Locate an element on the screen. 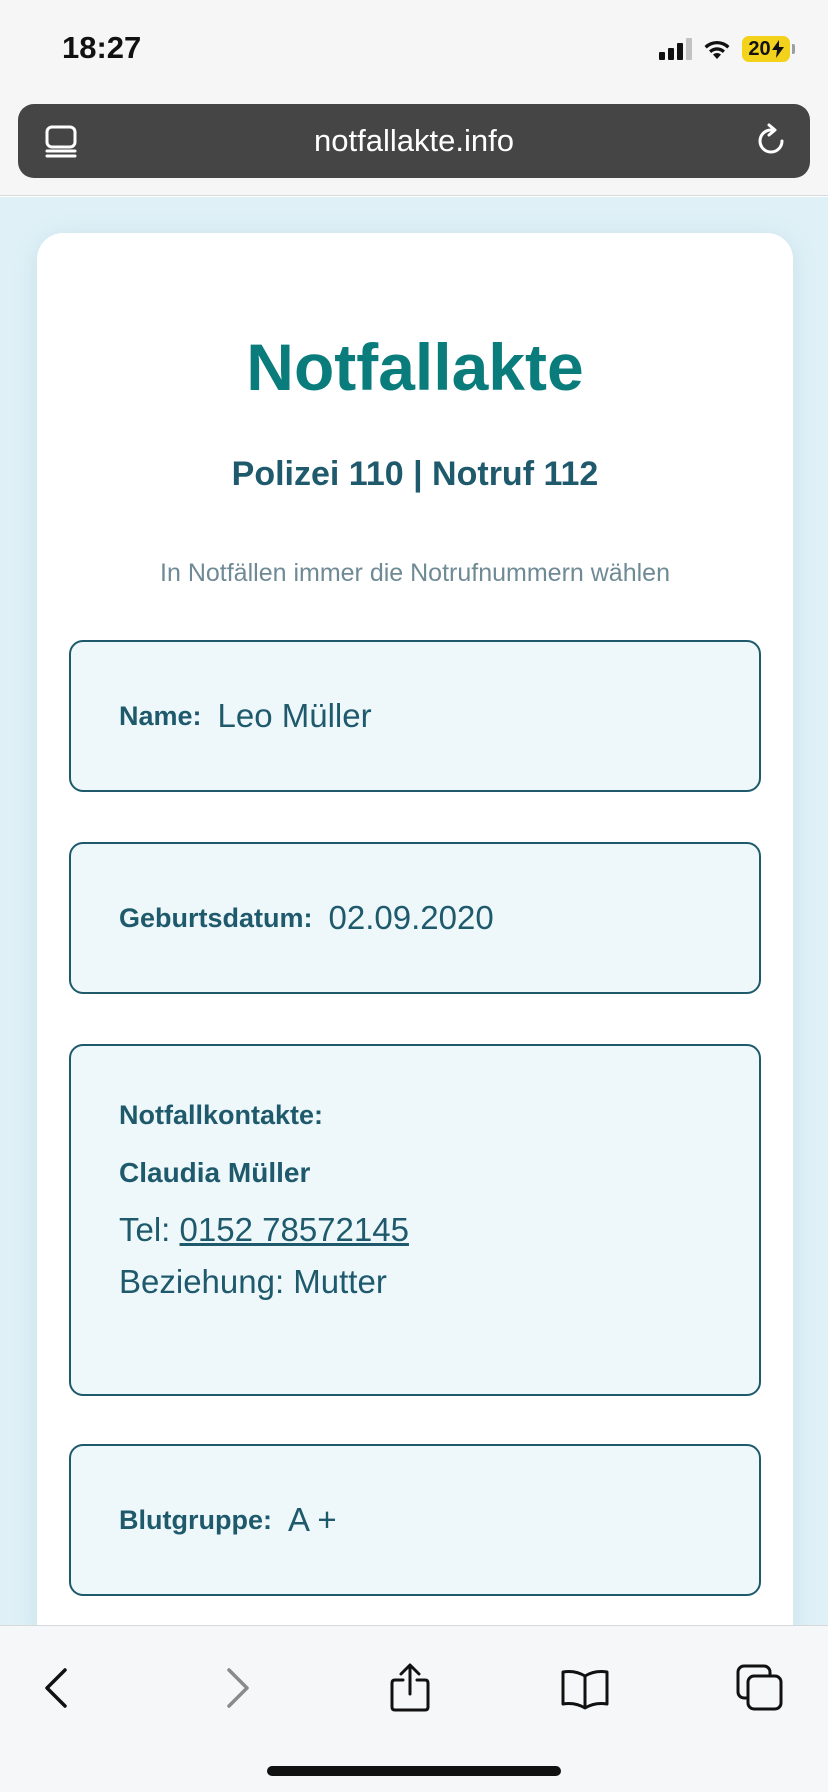 Image resolution: width=828 pixels, height=1792 pixels. reader-icon is located at coordinates (61, 141).